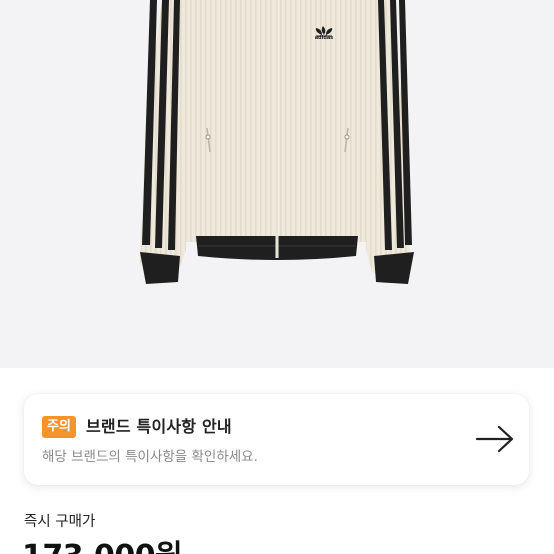  What do you see at coordinates (394, 268) in the screenshot?
I see `right-cuff` at bounding box center [394, 268].